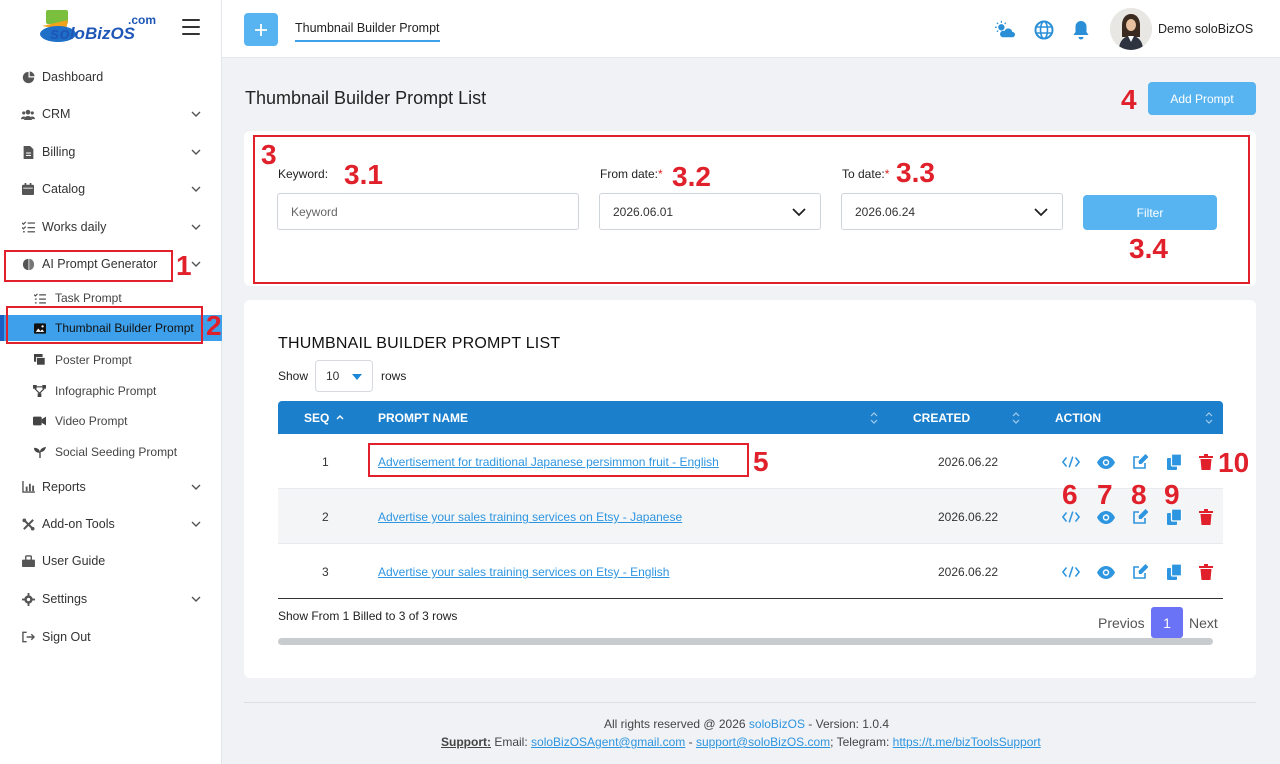 The height and width of the screenshot is (764, 1280). I want to click on sidebar-subitem-social-seeding-prompt: Social Seeding Prompt, so click(111, 452).